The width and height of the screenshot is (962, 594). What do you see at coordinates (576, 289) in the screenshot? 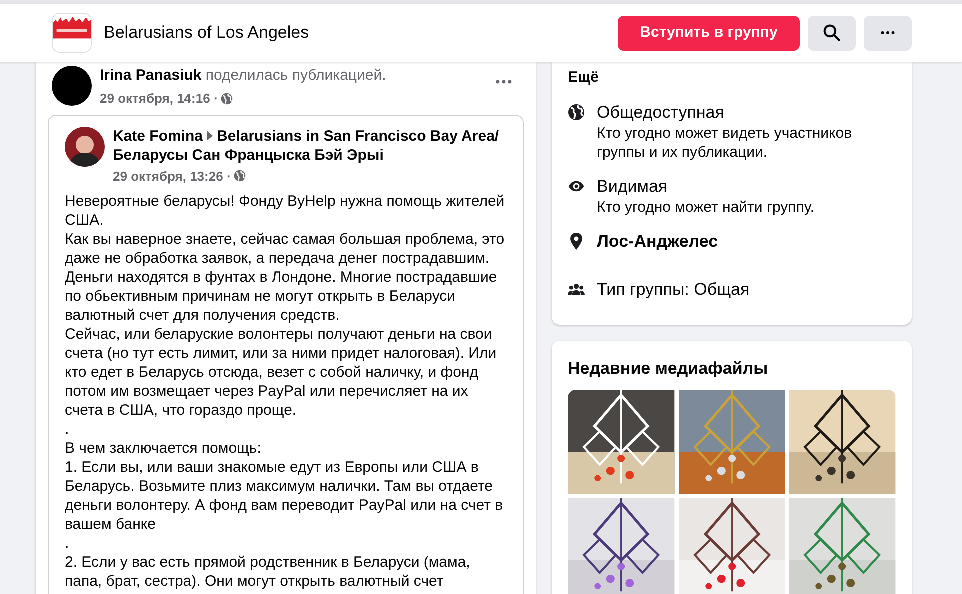
I see `people-icon` at bounding box center [576, 289].